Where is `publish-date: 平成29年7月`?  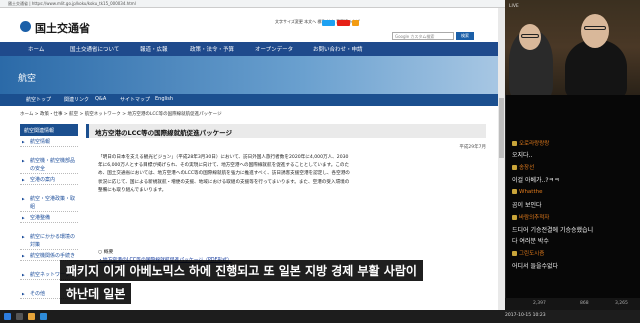
publish-date: 平成29年7月 is located at coordinates (472, 147).